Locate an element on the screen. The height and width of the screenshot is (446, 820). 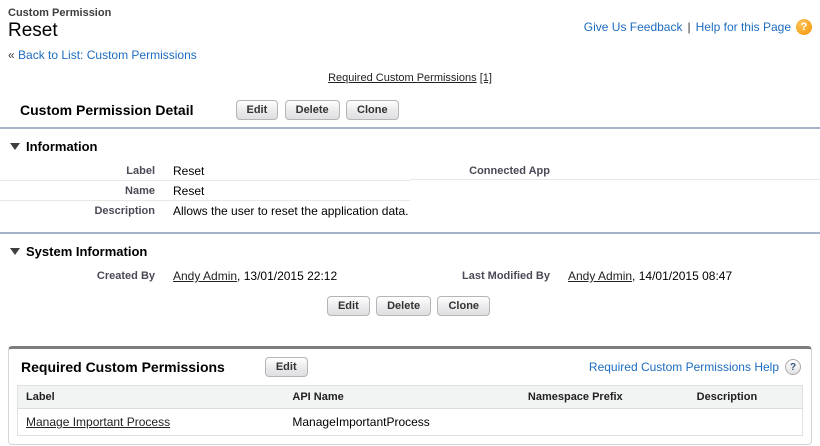
help-for-page-link: Help for this Page is located at coordinates (743, 27).